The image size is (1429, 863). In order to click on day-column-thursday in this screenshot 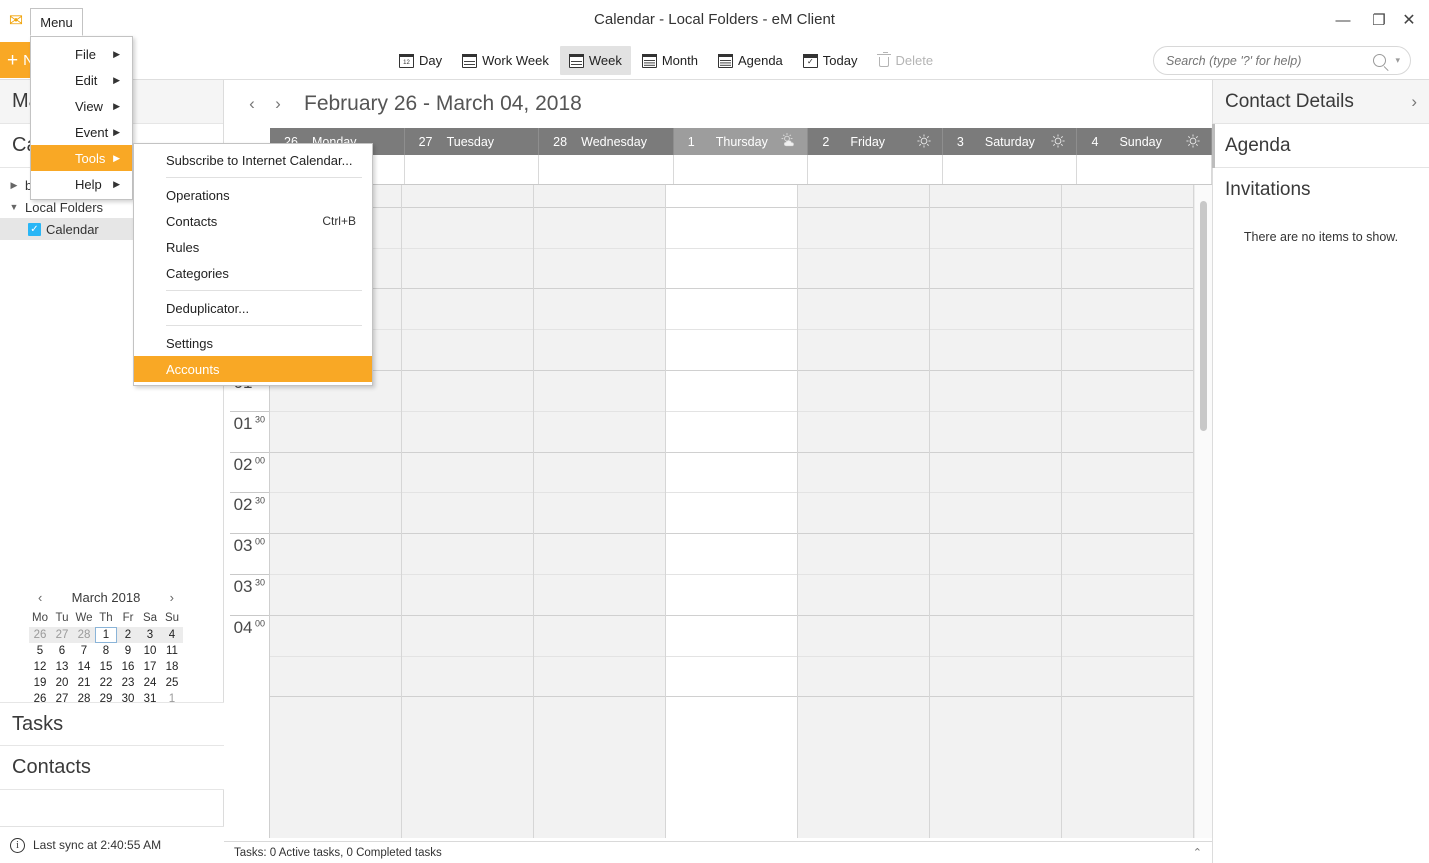, I will do `click(732, 511)`.